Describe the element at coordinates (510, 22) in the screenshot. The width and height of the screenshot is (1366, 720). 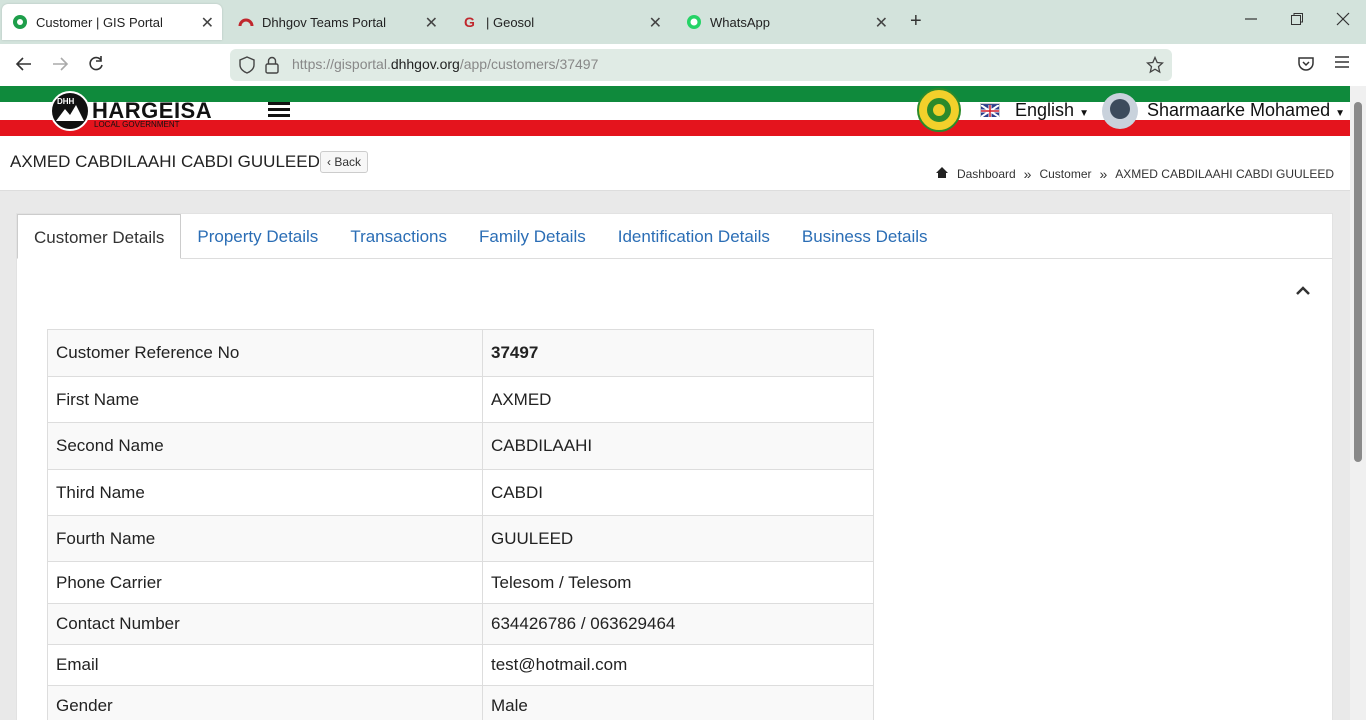
I see `tab-title: | Geosol` at that location.